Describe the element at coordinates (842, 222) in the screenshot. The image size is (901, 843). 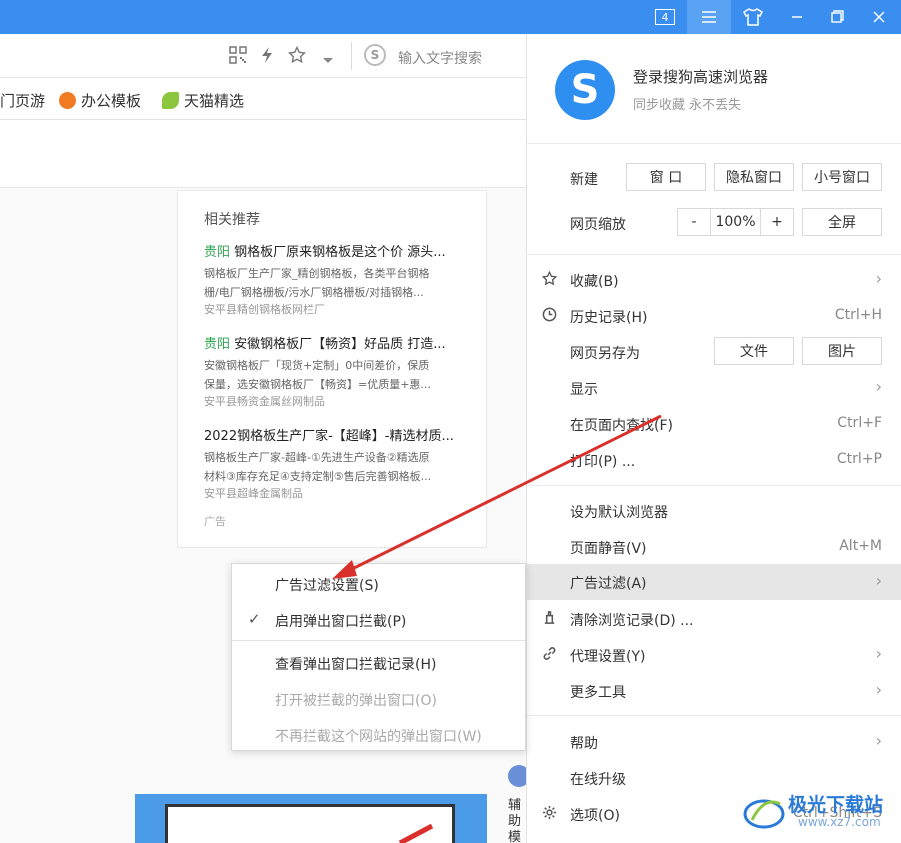
I see `fullscreen-button: 全屏` at that location.